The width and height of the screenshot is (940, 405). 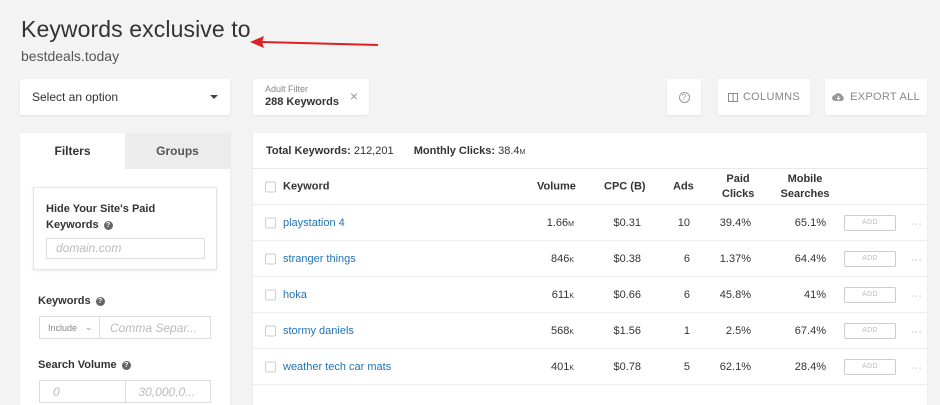 I want to click on paid-clicks-cell: 2.5%, so click(x=738, y=330).